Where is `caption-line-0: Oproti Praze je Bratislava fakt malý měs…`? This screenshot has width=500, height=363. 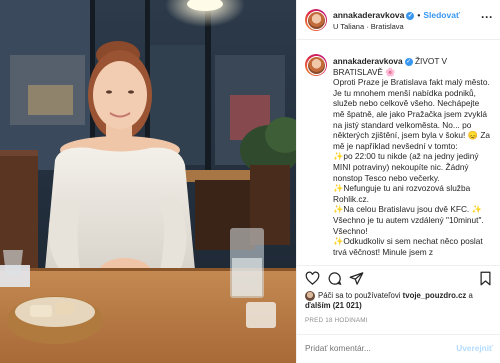 caption-line-0: Oproti Praze je Bratislava fakt malý měs… is located at coordinates (411, 109).